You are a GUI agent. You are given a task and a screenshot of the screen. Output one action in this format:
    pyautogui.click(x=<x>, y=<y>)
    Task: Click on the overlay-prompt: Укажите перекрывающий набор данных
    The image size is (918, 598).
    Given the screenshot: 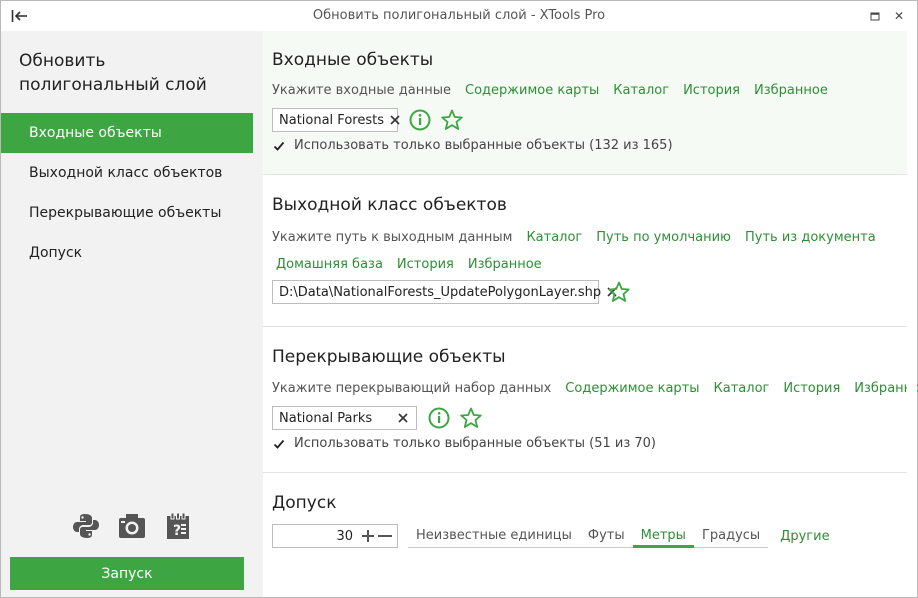 What is the action you would take?
    pyautogui.click(x=412, y=388)
    